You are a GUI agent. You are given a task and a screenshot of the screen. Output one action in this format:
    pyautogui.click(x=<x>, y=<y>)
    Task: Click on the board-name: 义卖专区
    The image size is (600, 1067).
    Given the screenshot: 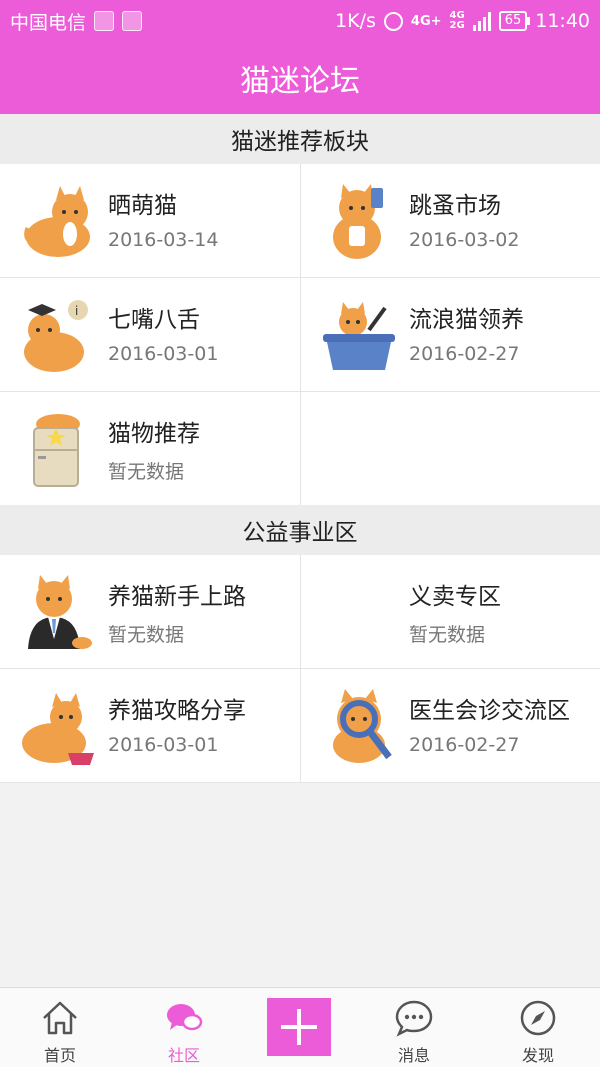 What is the action you would take?
    pyautogui.click(x=455, y=597)
    